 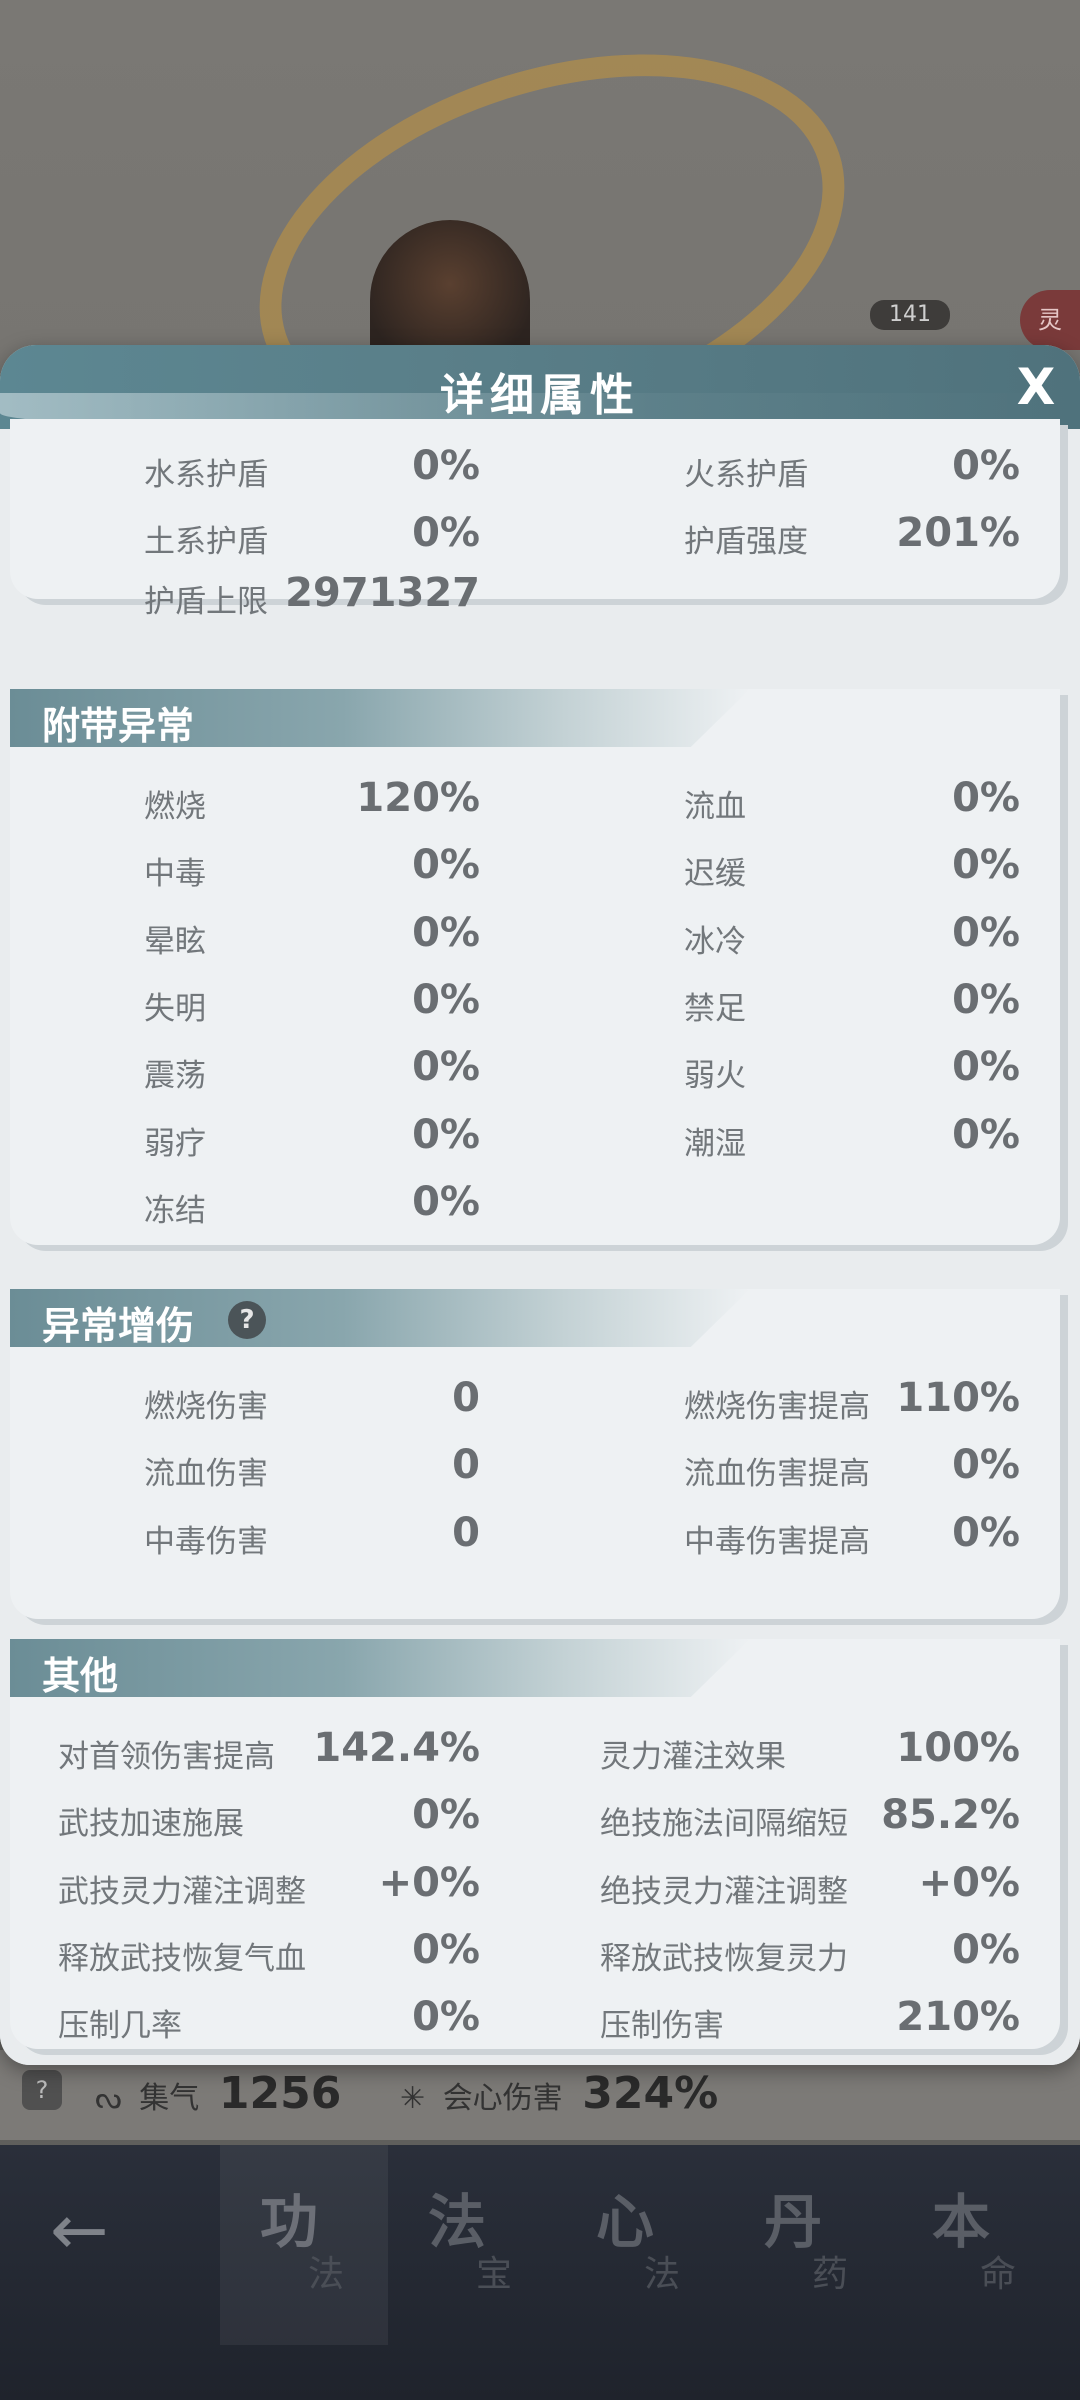 I want to click on stat-label: 压制伤害, so click(x=662, y=2026).